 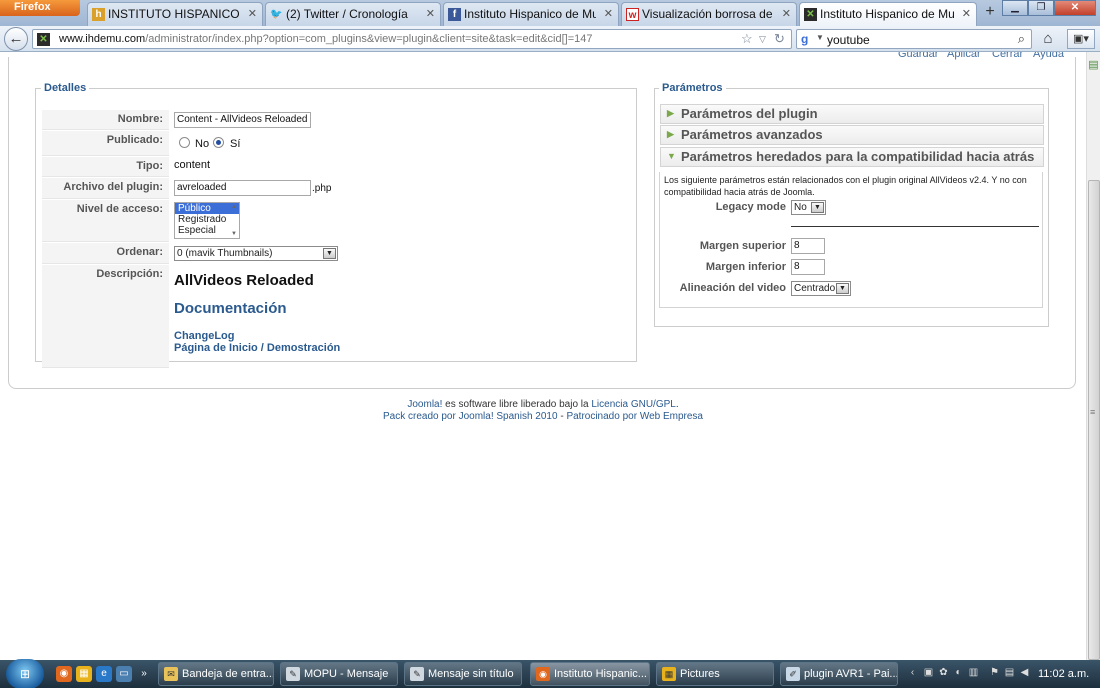 What do you see at coordinates (808, 246) in the screenshot?
I see `margin-top-input: 8` at bounding box center [808, 246].